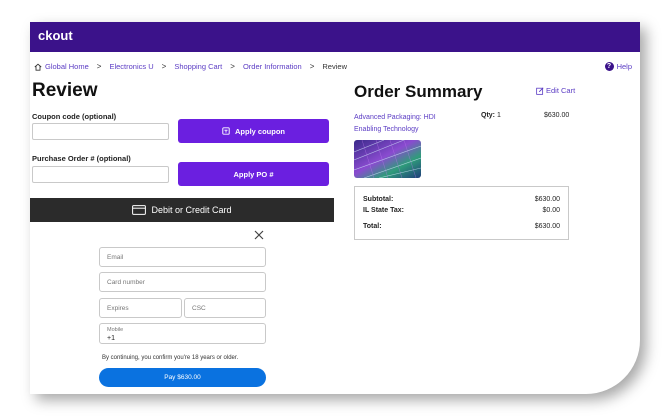  I want to click on subtotal-label: Subtotal:, so click(378, 199).